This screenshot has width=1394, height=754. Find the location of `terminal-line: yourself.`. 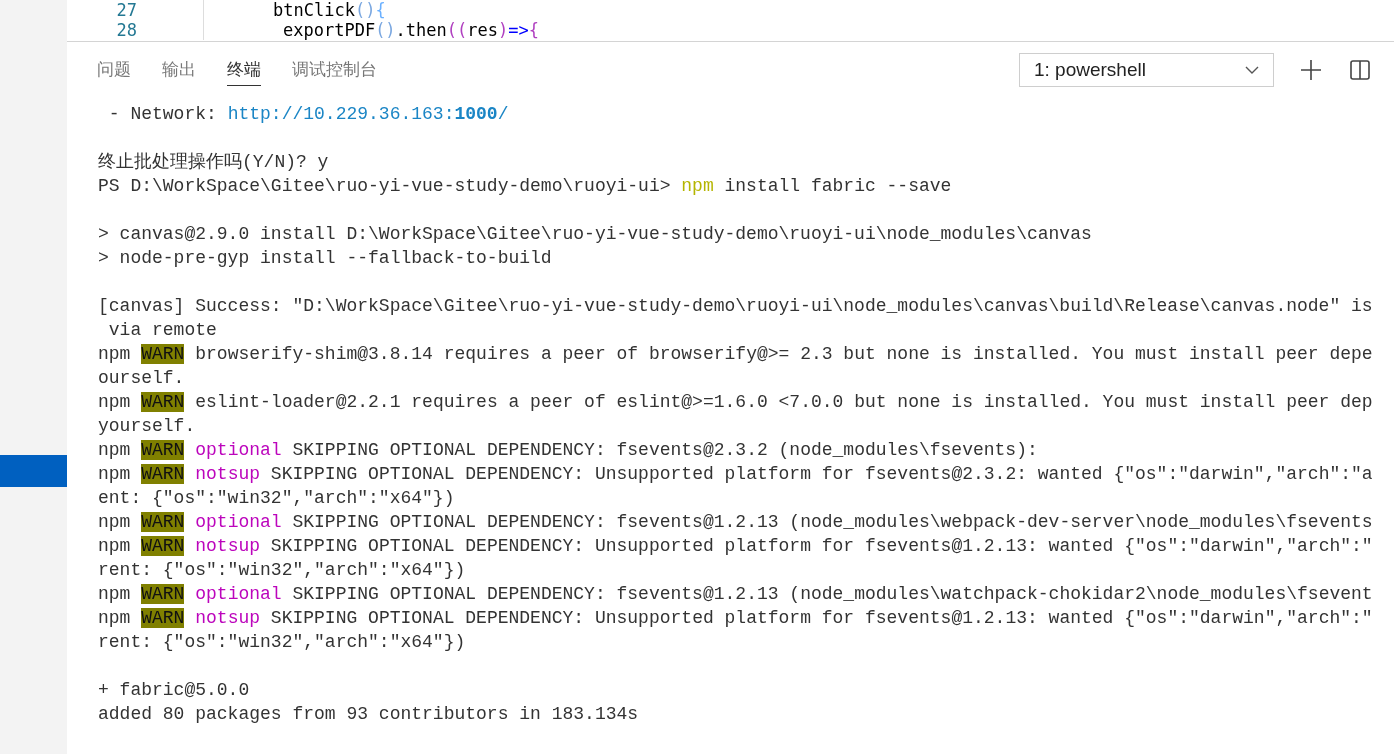

terminal-line: yourself. is located at coordinates (147, 426).